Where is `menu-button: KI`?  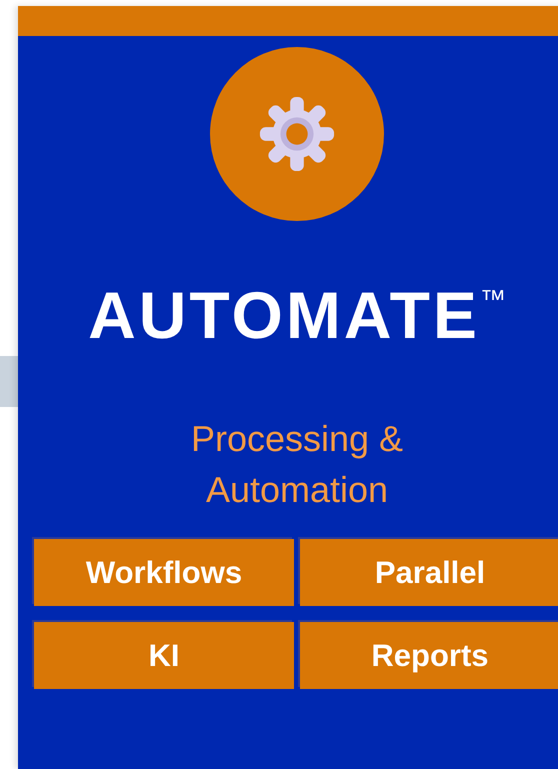 menu-button: KI is located at coordinates (164, 655).